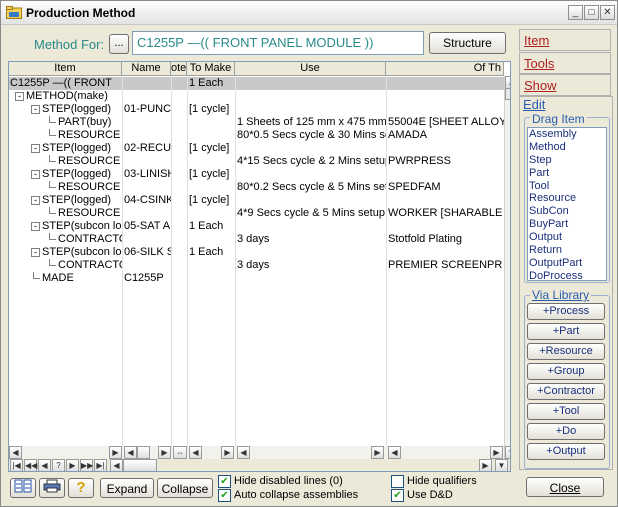  I want to click on cell-note, so click(180, 148).